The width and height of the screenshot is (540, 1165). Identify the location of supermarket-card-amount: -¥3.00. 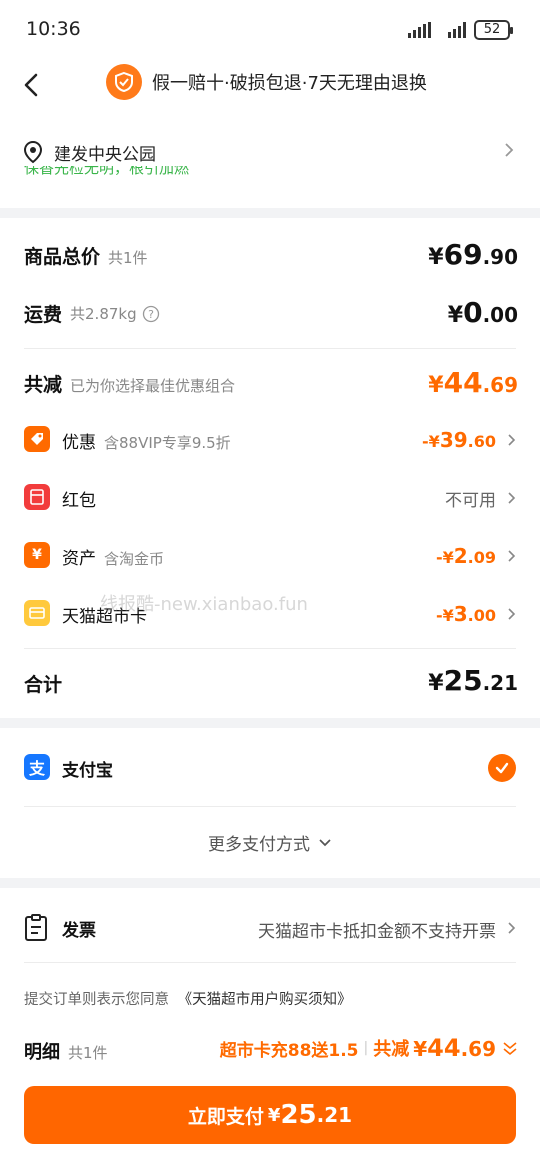
(466, 614).